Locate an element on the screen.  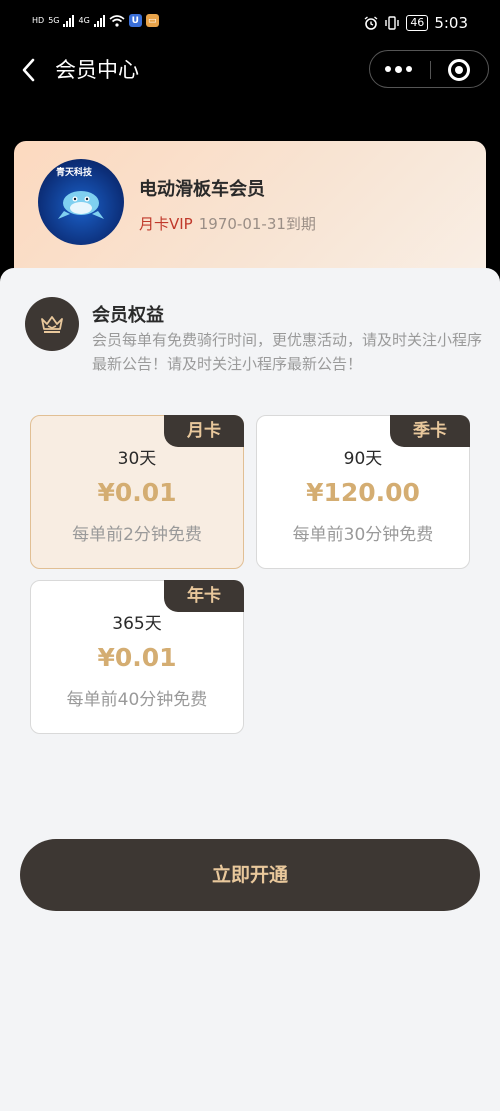
back-arrow-icon is located at coordinates (29, 70).